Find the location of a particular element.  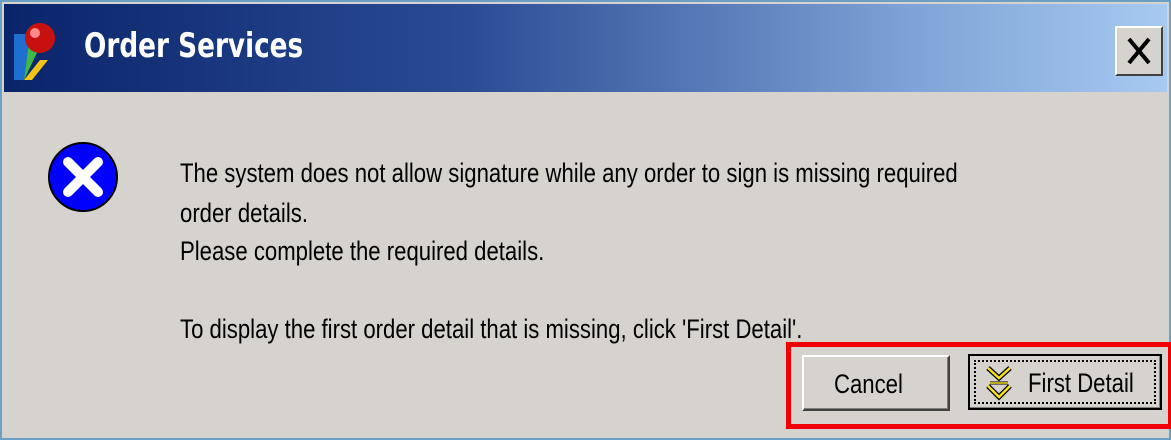

error-icon is located at coordinates (83, 177).